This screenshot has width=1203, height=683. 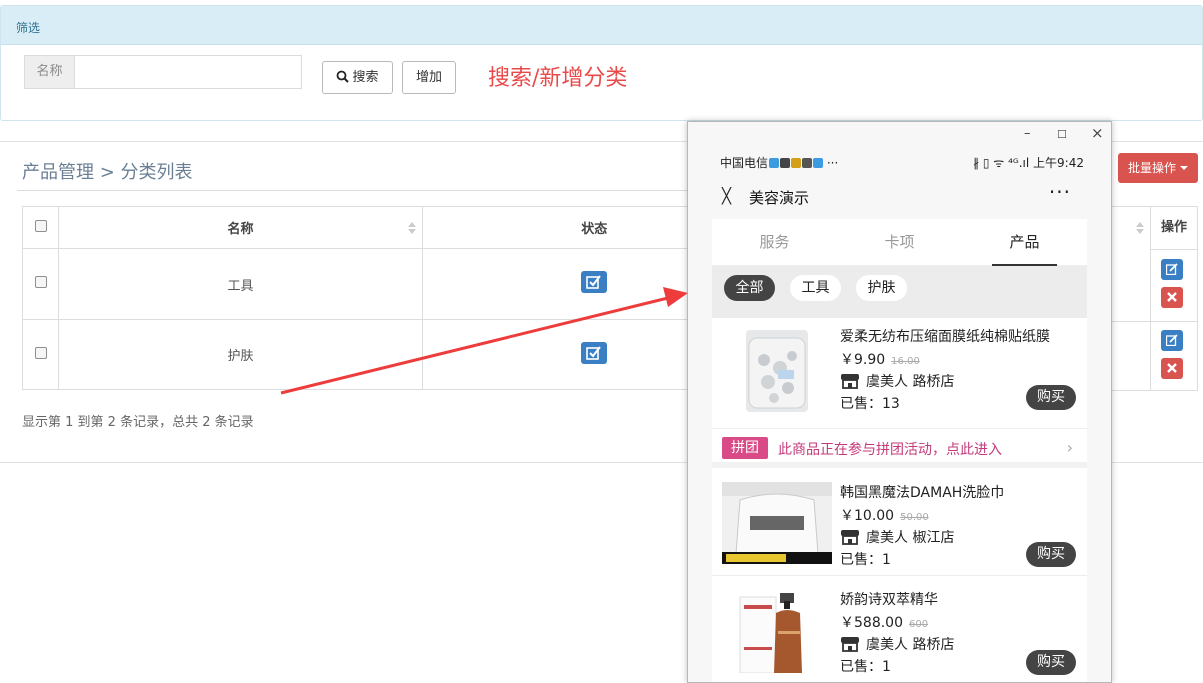 I want to click on current-price: ￥10.00, so click(x=867, y=516).